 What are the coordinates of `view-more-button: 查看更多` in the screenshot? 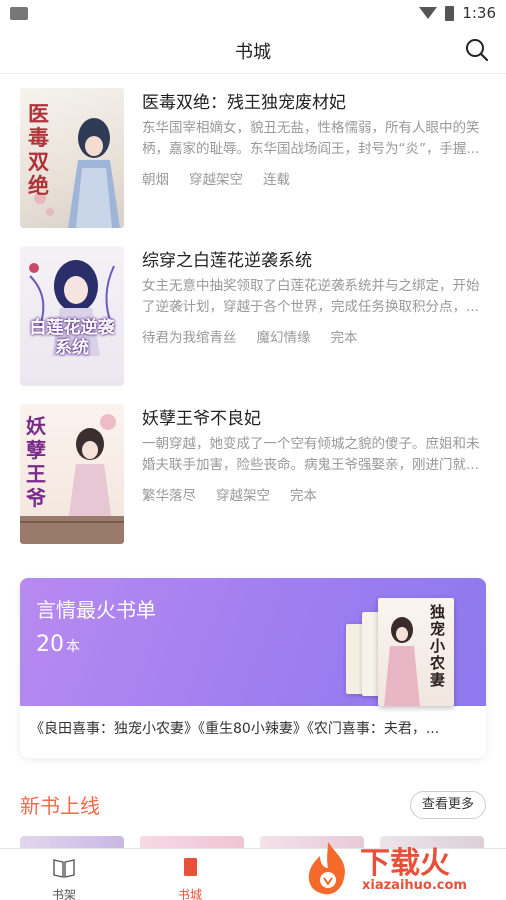 It's located at (448, 805).